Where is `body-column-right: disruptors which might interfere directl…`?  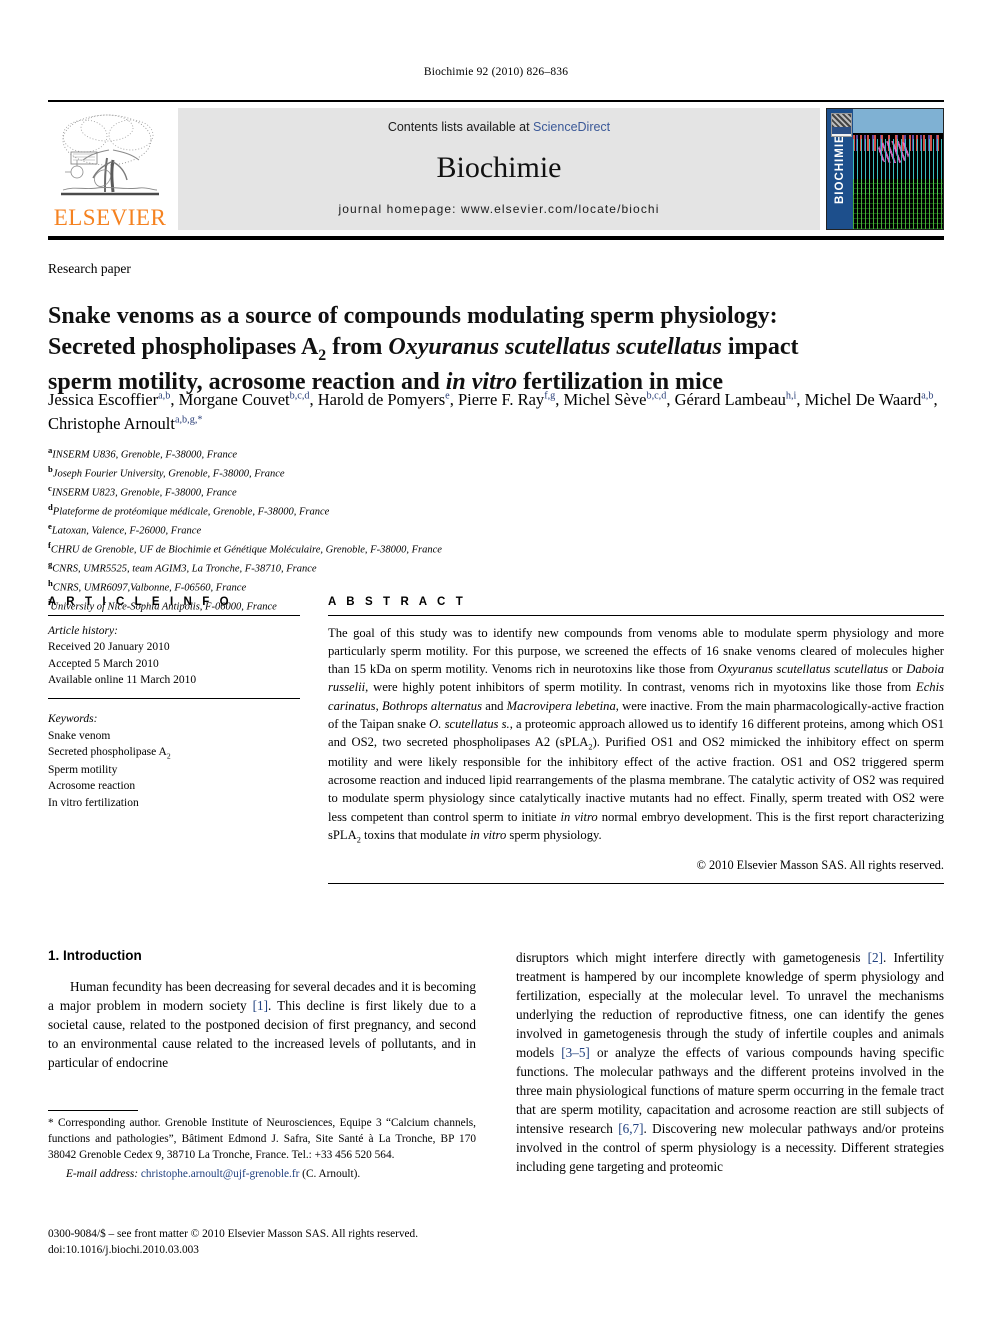 body-column-right: disruptors which might interfere directl… is located at coordinates (730, 1062).